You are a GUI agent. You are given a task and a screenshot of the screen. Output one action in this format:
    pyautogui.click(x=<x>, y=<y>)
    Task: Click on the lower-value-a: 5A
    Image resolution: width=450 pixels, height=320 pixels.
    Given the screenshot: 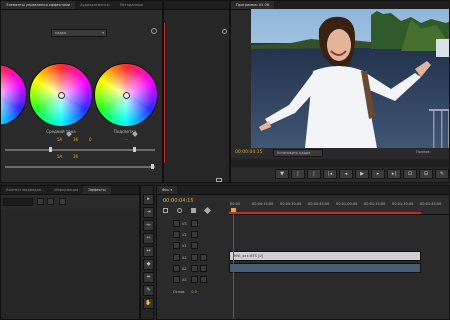 What is the action you would take?
    pyautogui.click(x=59, y=156)
    